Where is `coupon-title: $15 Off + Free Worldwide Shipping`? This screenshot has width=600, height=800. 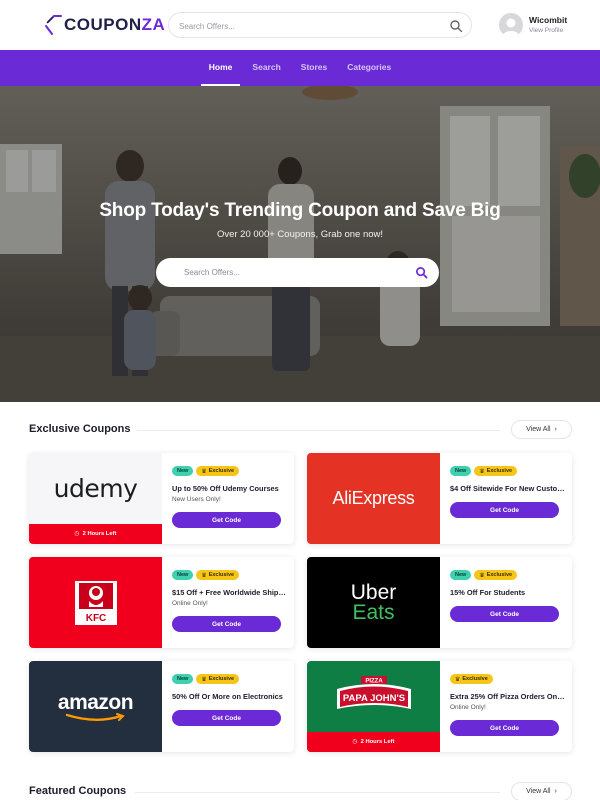
coupon-title: $15 Off + Free Worldwide Shipping is located at coordinates (229, 592).